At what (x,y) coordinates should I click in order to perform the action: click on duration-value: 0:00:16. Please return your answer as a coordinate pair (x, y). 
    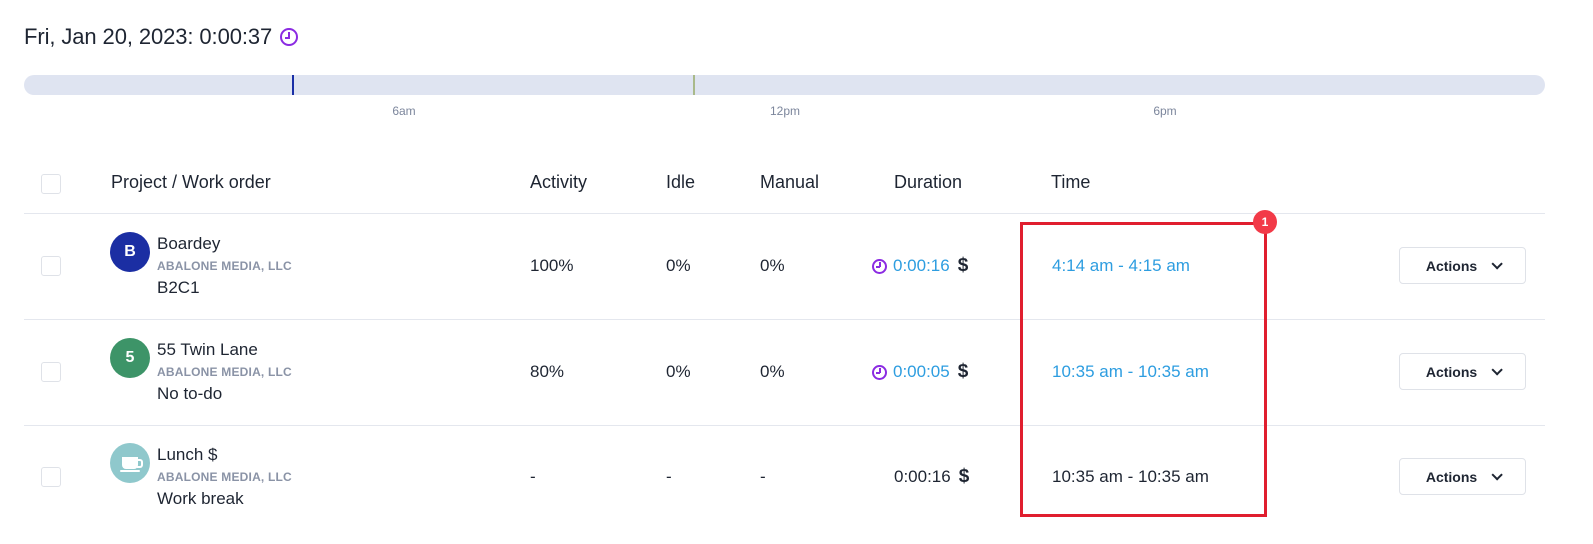
    Looking at the image, I should click on (922, 476).